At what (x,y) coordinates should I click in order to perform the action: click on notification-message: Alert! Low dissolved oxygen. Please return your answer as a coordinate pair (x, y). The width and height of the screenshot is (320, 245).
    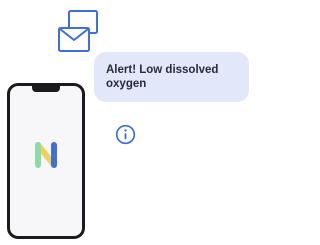
    Looking at the image, I should click on (162, 77).